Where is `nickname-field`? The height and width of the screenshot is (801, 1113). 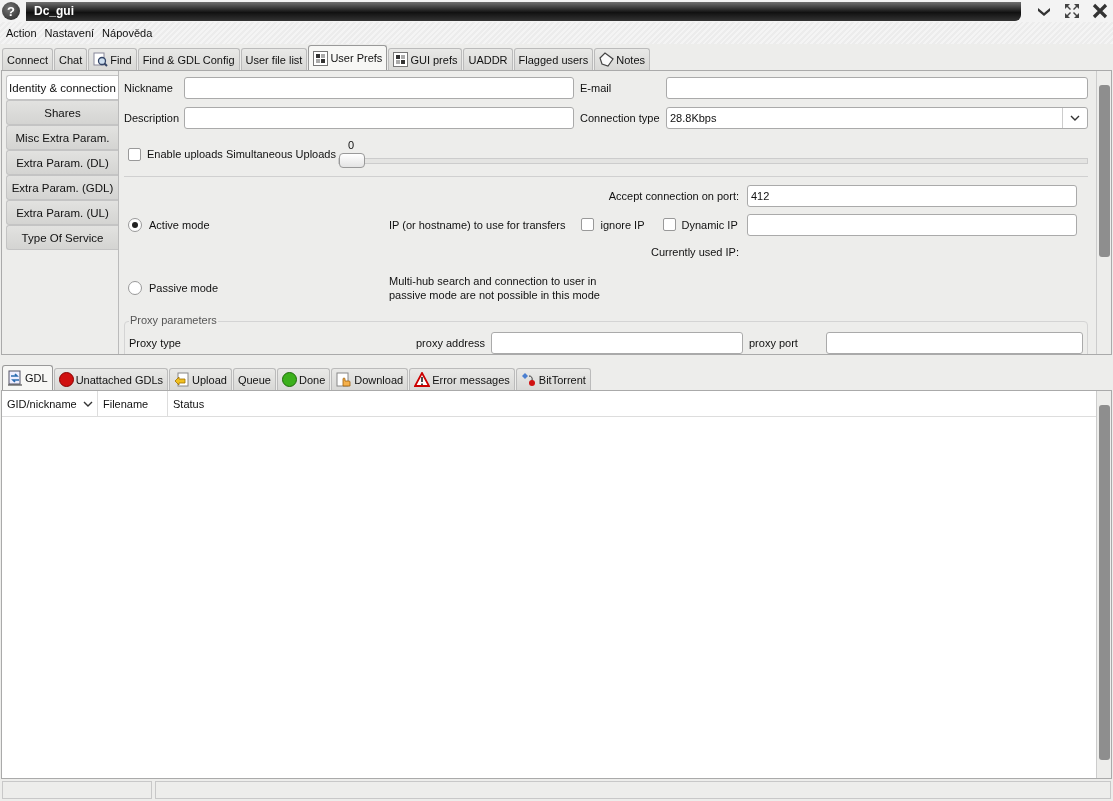 nickname-field is located at coordinates (379, 88).